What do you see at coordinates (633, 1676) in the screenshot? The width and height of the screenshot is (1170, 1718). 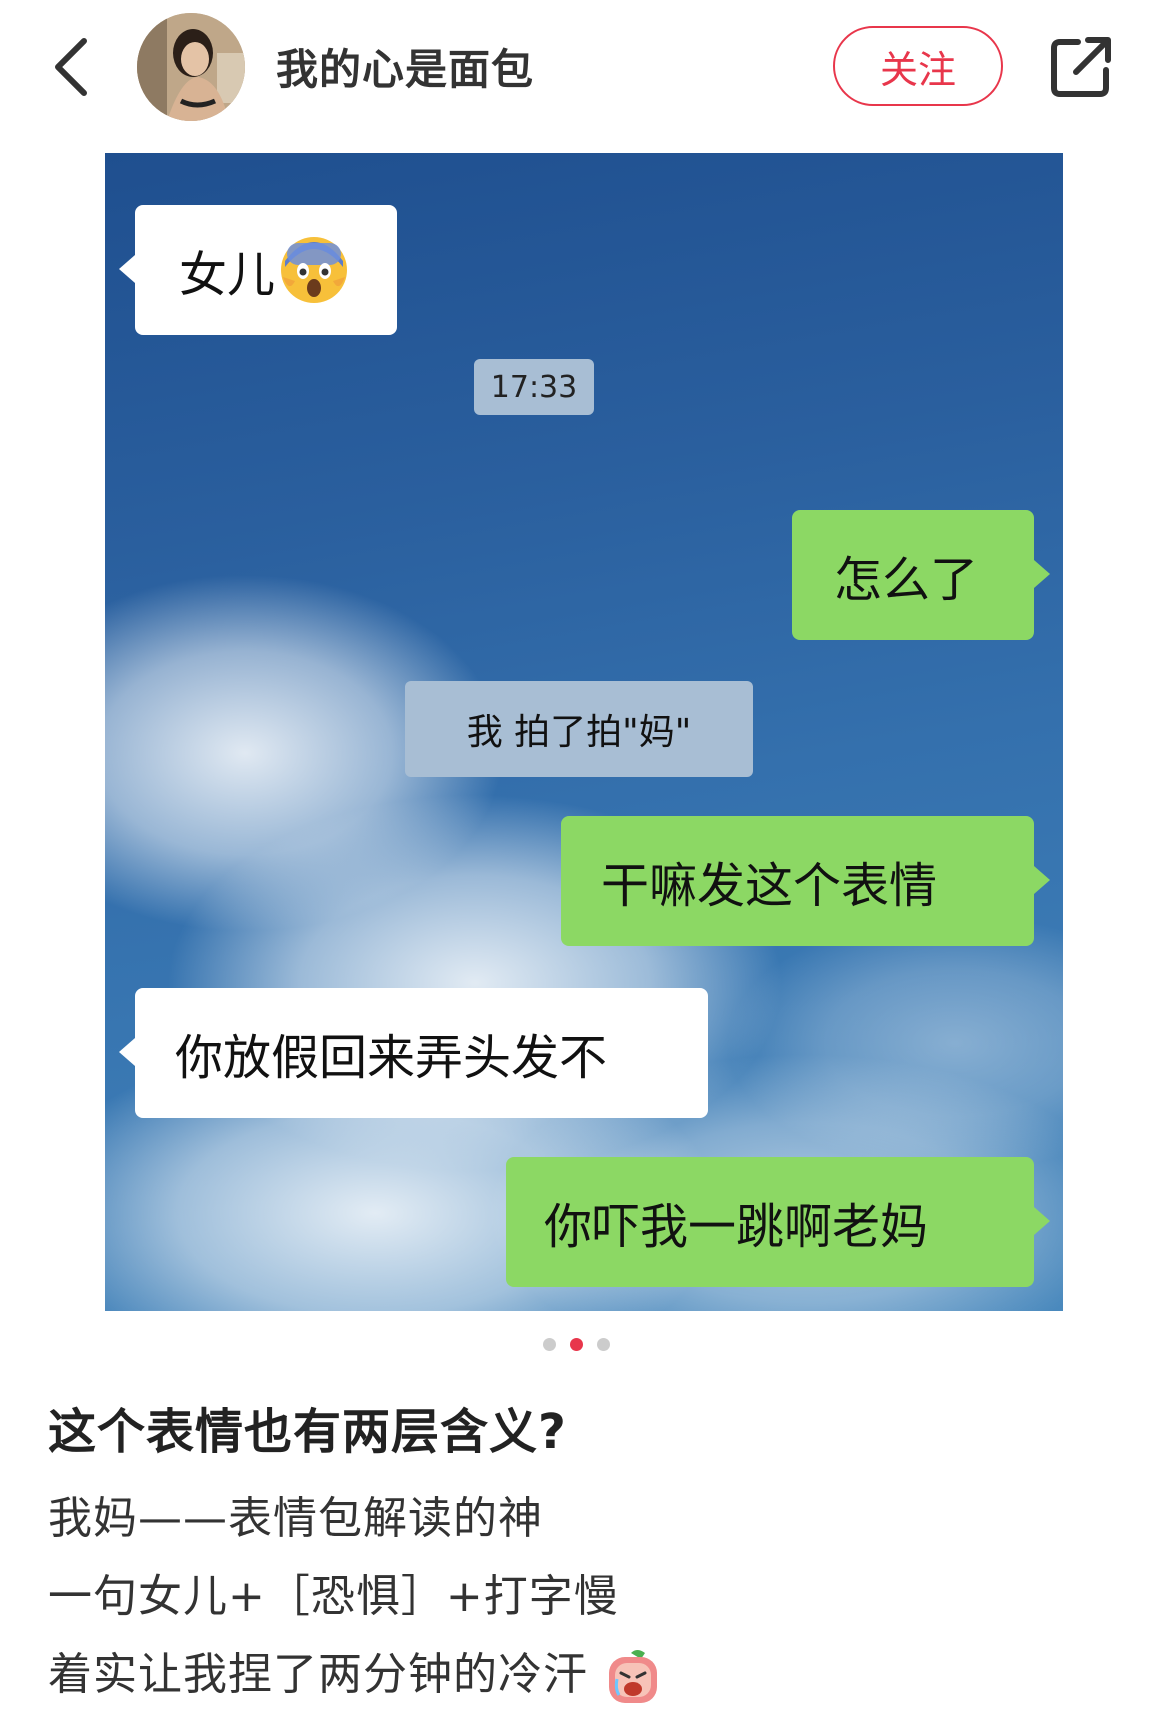 I see `crying-face-sticker-icon` at bounding box center [633, 1676].